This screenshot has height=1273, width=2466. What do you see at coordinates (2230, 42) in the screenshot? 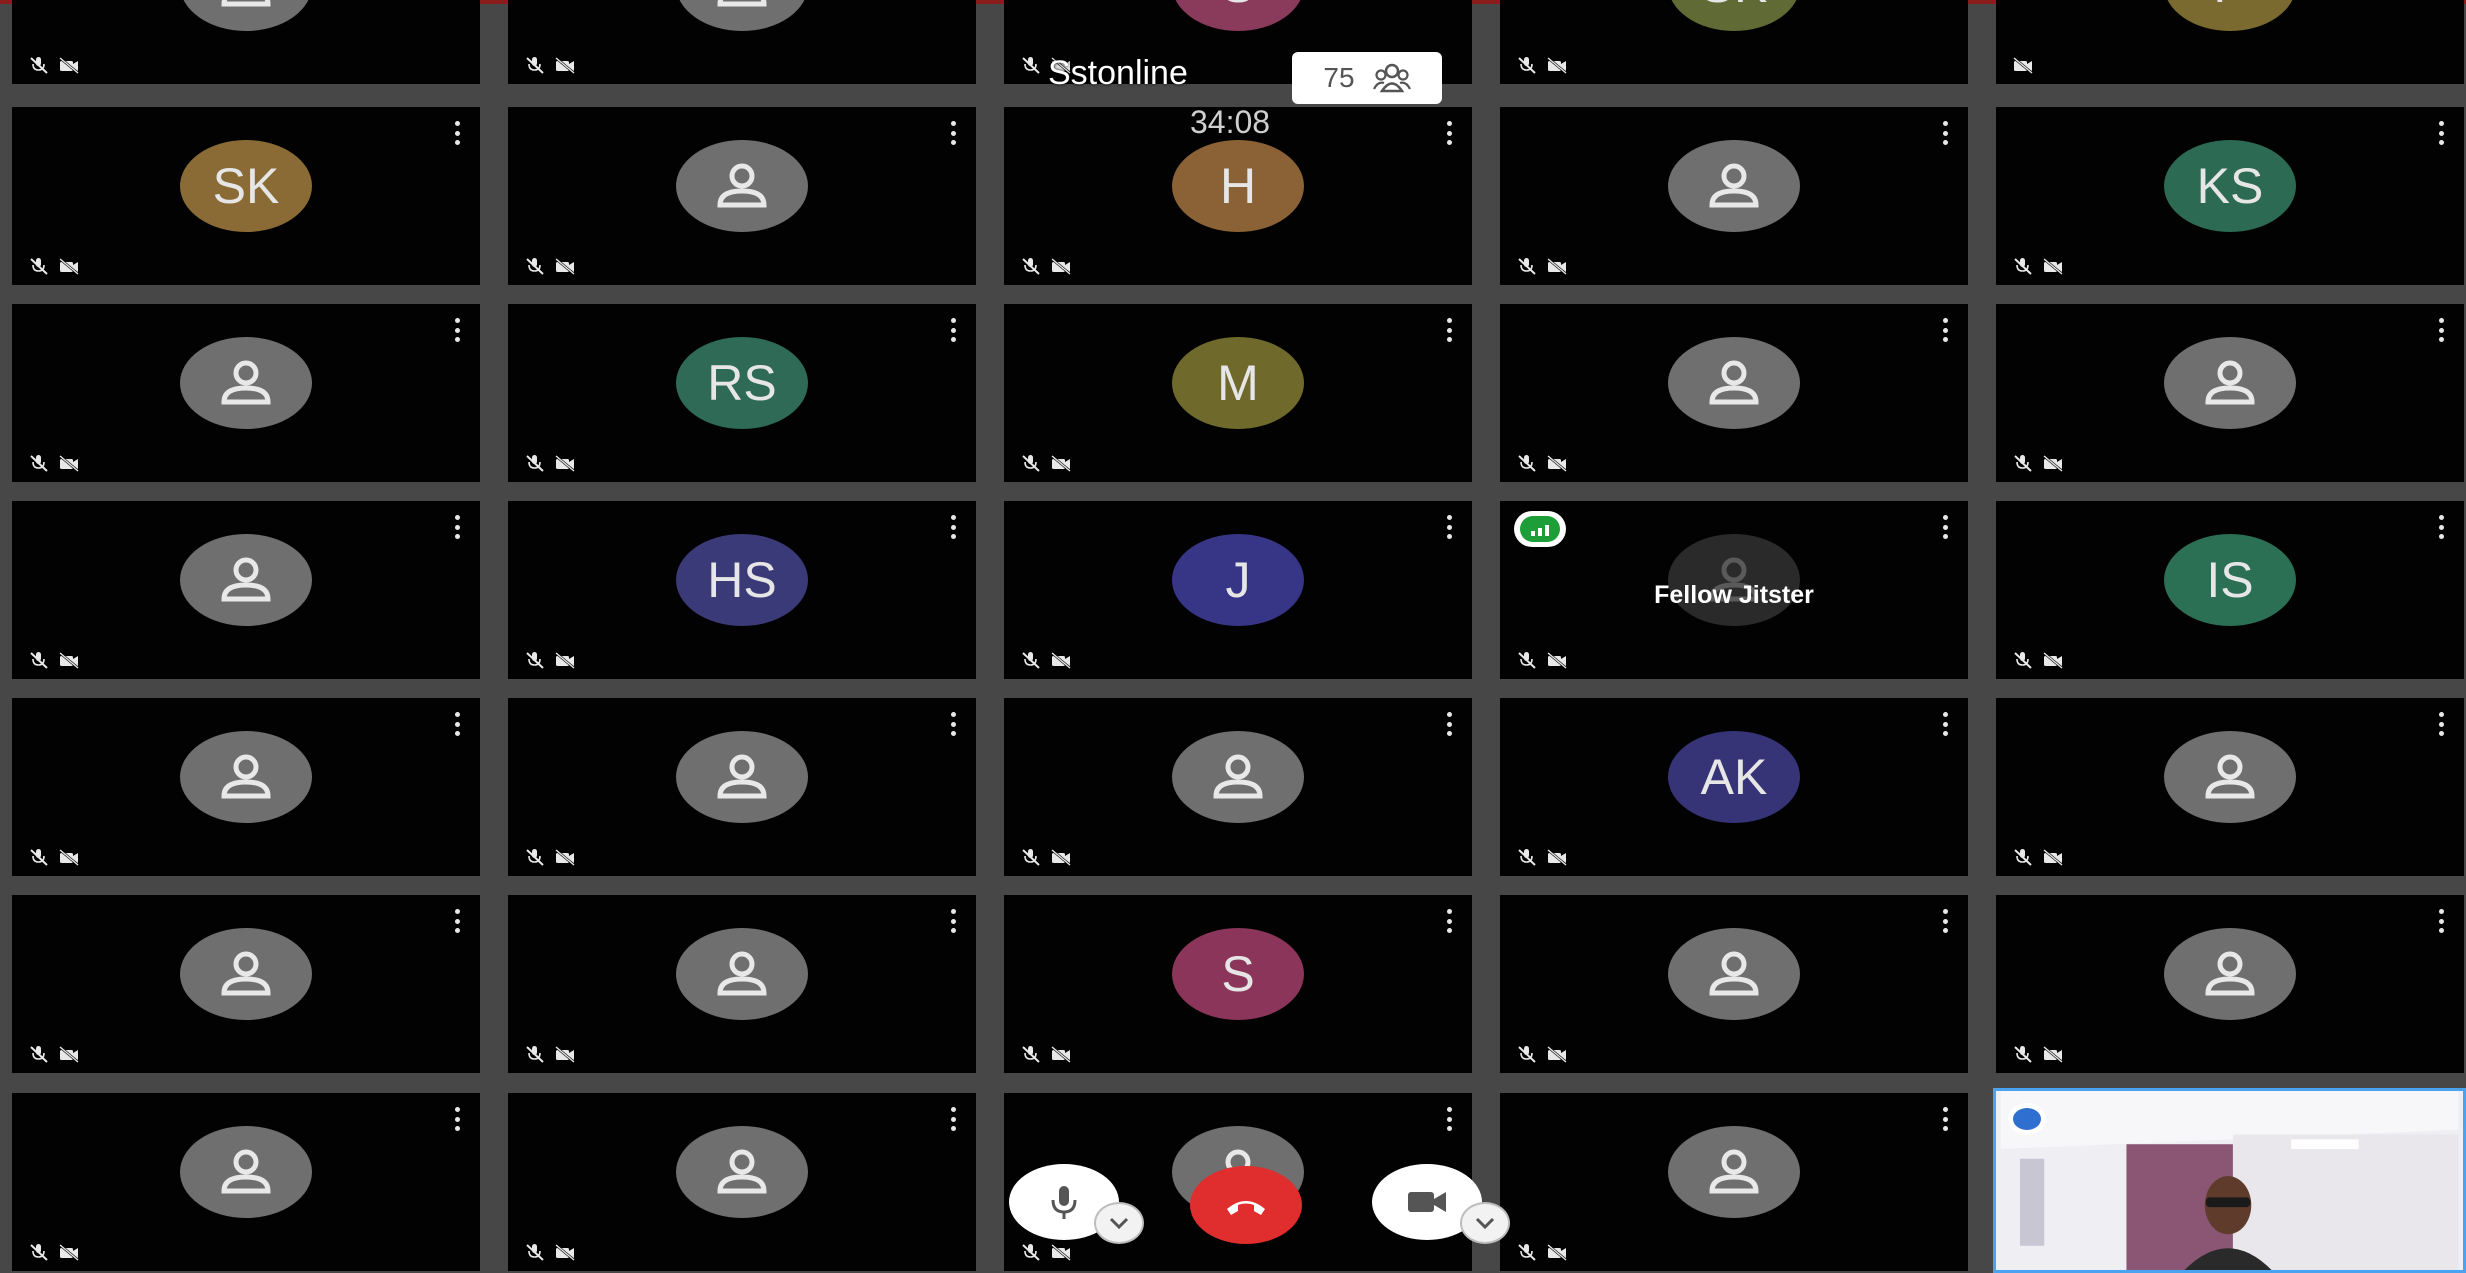
I see `participant-tile: P` at bounding box center [2230, 42].